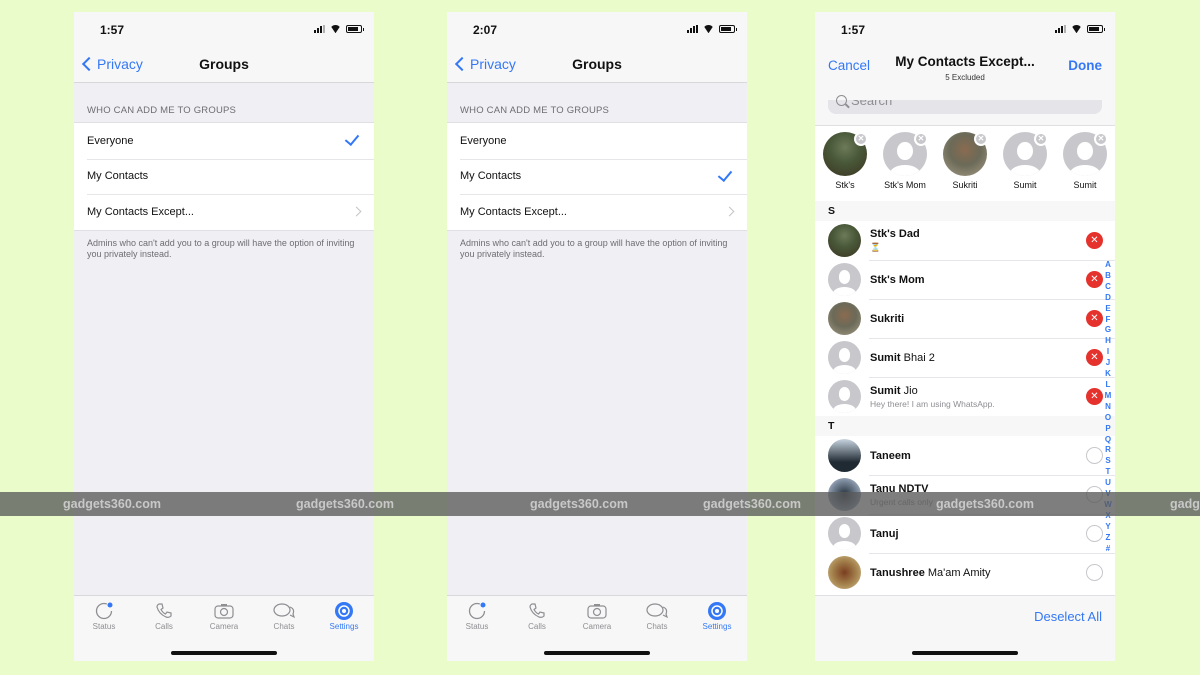 This screenshot has height=675, width=1200. What do you see at coordinates (164, 626) in the screenshot?
I see `tab-label: Calls` at bounding box center [164, 626].